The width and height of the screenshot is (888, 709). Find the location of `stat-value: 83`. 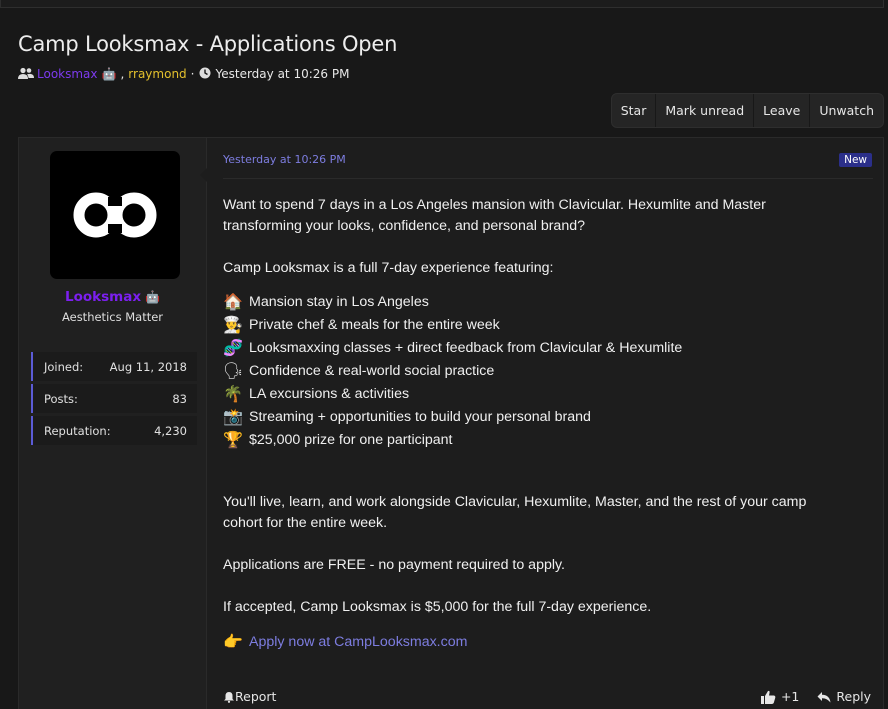

stat-value: 83 is located at coordinates (179, 398).